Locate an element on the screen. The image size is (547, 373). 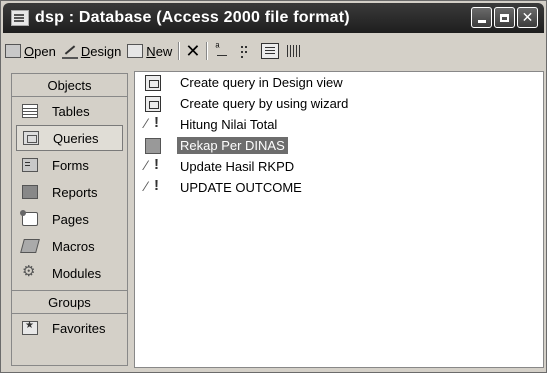
list-item-label: UPDATE OUTCOME is located at coordinates (241, 187).